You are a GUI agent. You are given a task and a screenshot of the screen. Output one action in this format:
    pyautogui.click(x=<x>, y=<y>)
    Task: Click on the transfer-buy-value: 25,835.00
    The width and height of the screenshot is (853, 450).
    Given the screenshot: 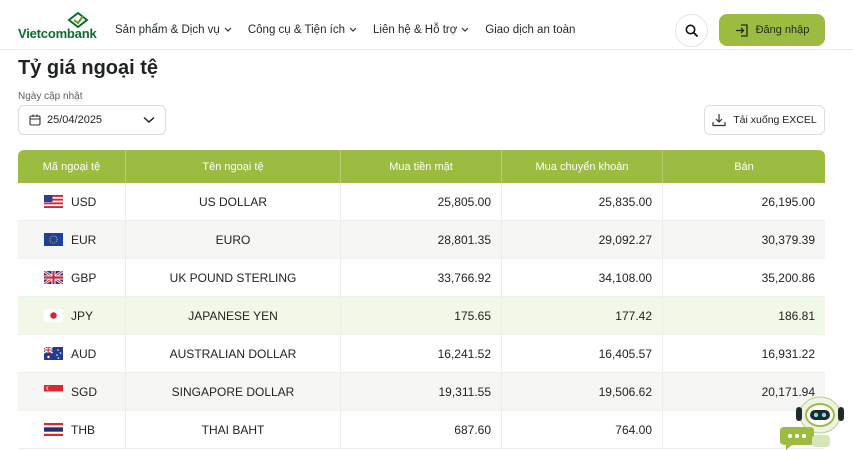 What is the action you would take?
    pyautogui.click(x=582, y=201)
    